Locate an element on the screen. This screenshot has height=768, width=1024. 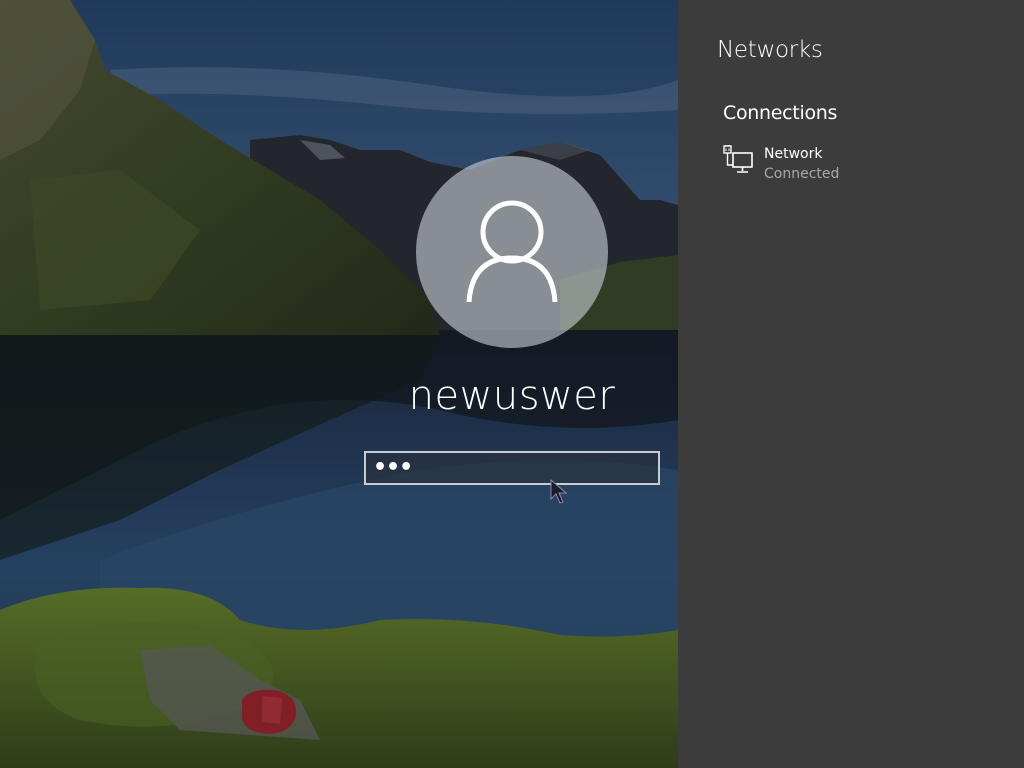
user-avatar is located at coordinates (512, 252).